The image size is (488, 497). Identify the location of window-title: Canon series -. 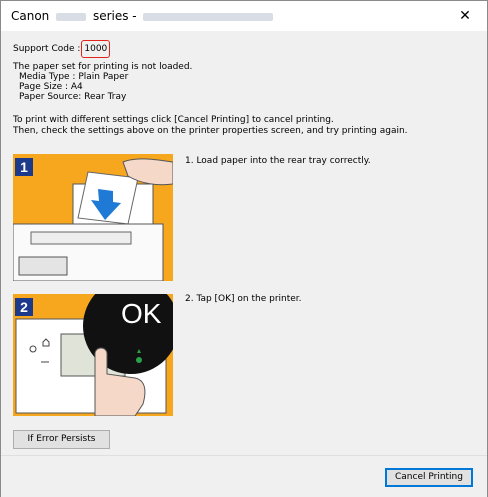
(143, 16).